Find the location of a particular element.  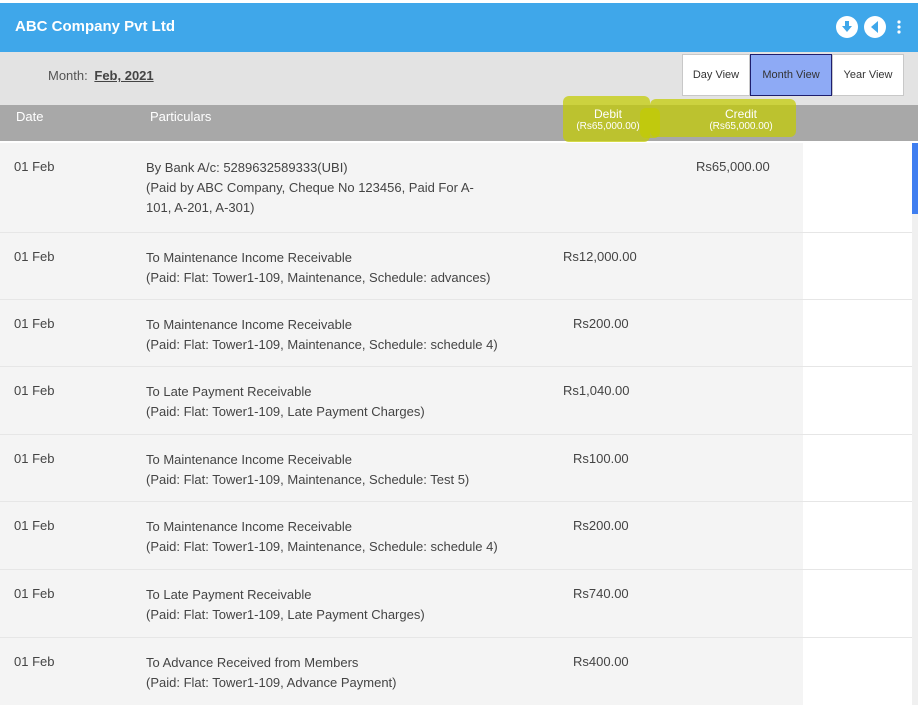

month-view-button: Month View is located at coordinates (791, 75).